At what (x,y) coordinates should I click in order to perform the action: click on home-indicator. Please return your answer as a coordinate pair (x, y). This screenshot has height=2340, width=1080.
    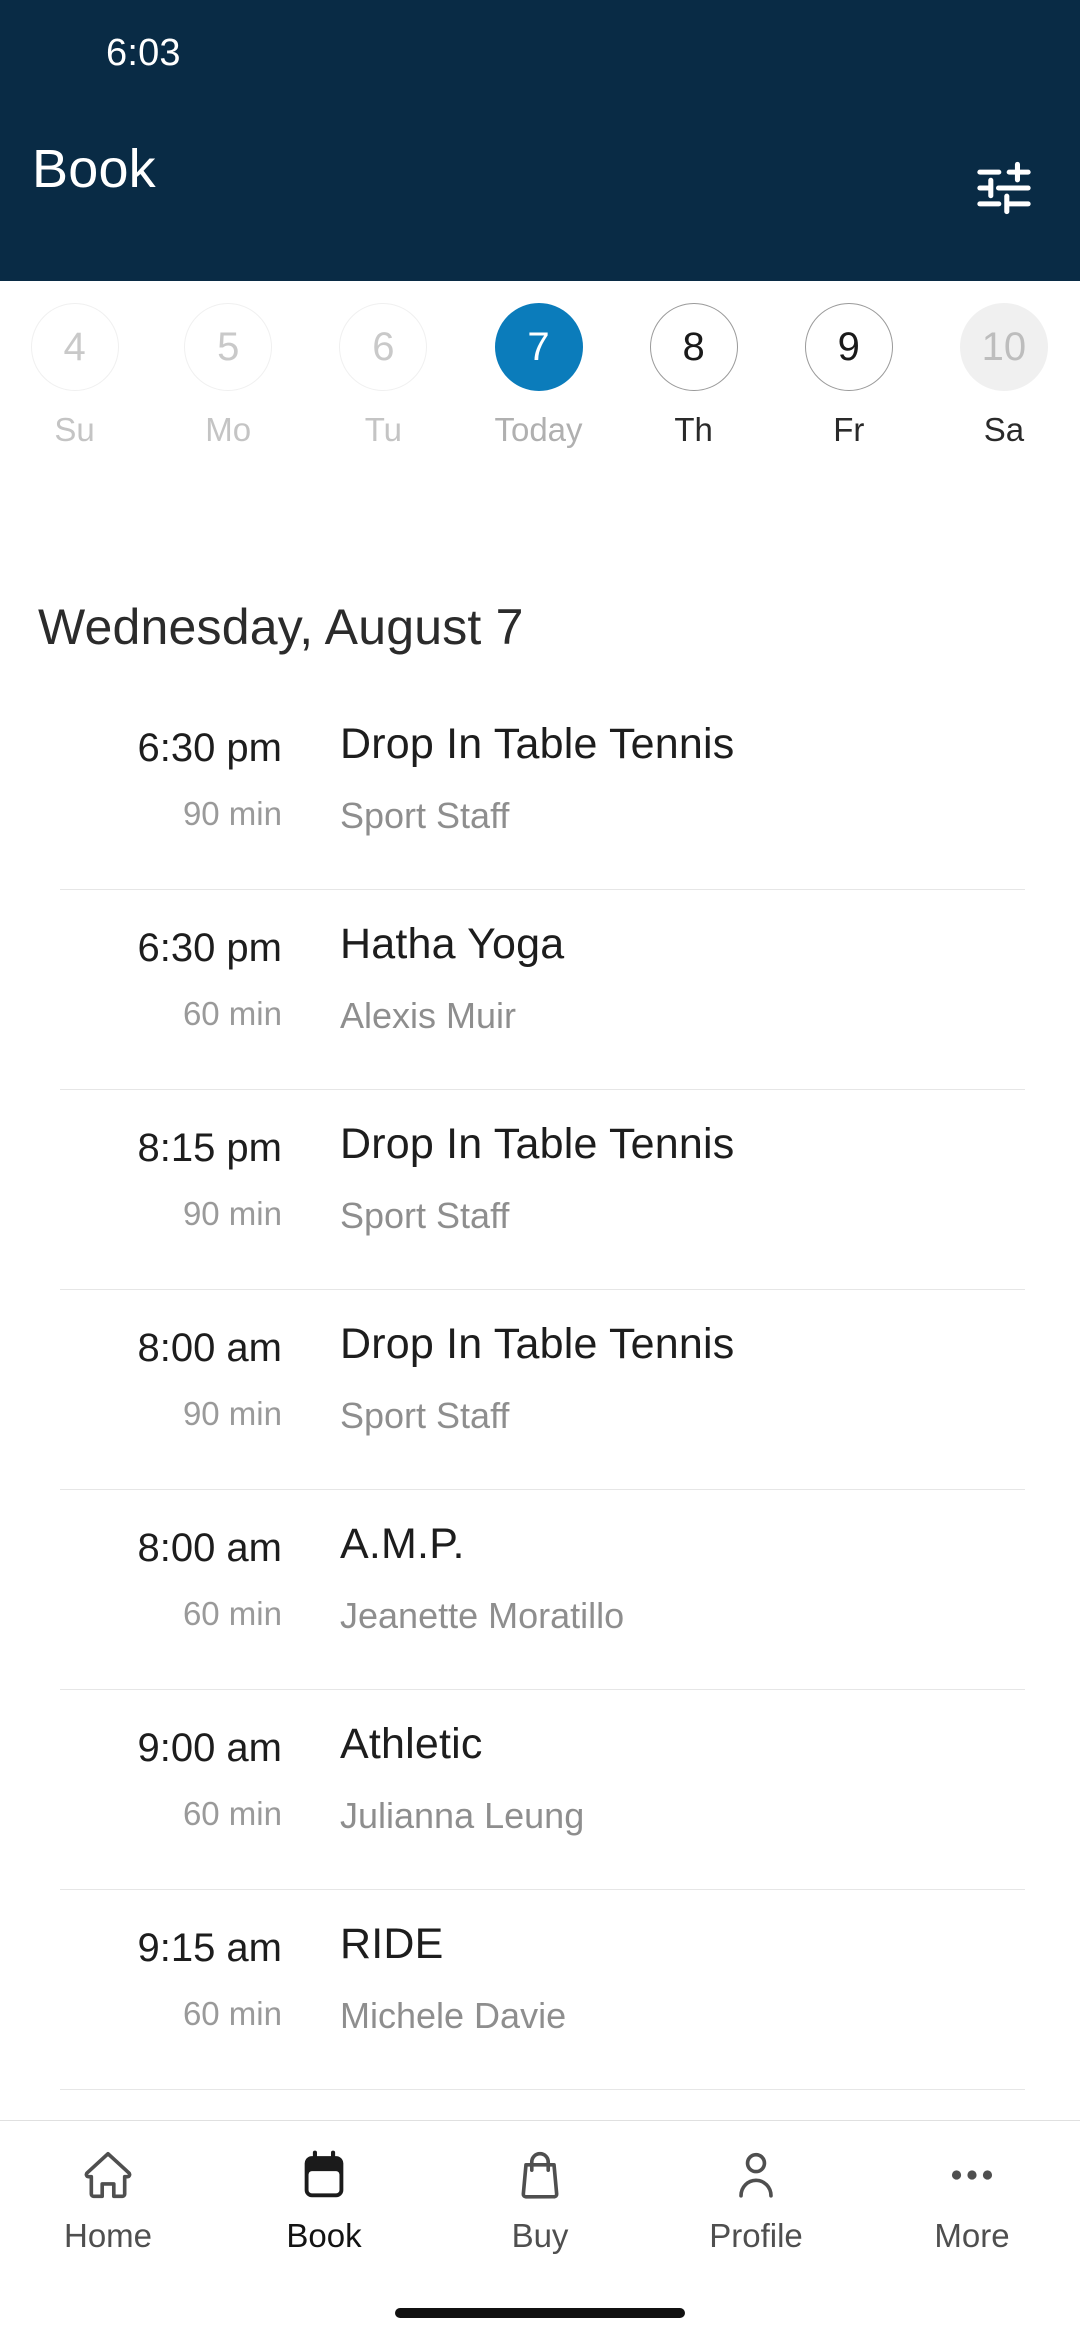
    Looking at the image, I should click on (540, 2313).